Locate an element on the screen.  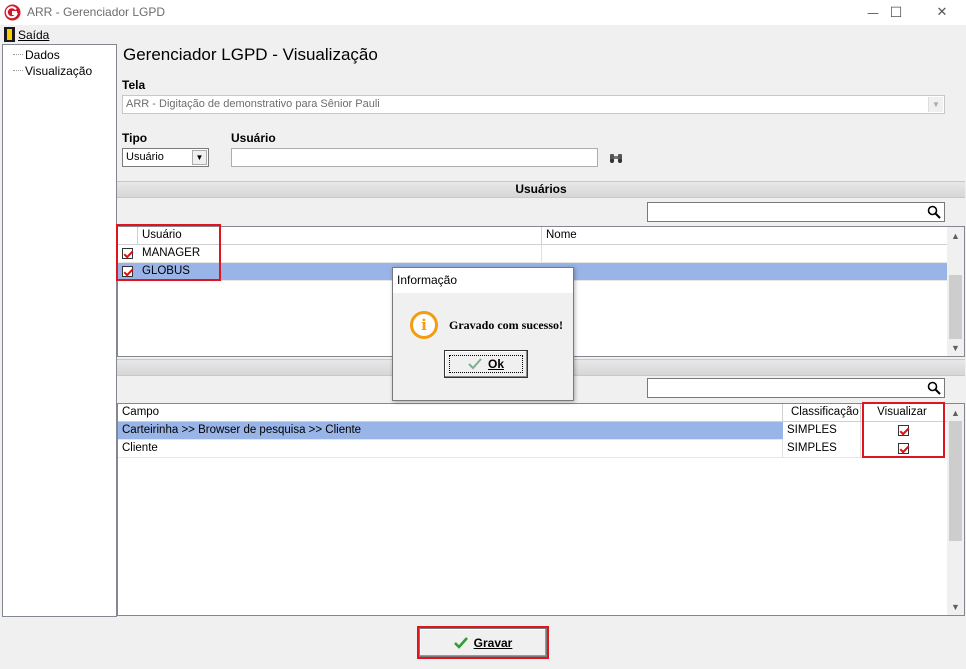
info-dialog: Informação i Gravado com sucesso! Ok is located at coordinates (483, 334).